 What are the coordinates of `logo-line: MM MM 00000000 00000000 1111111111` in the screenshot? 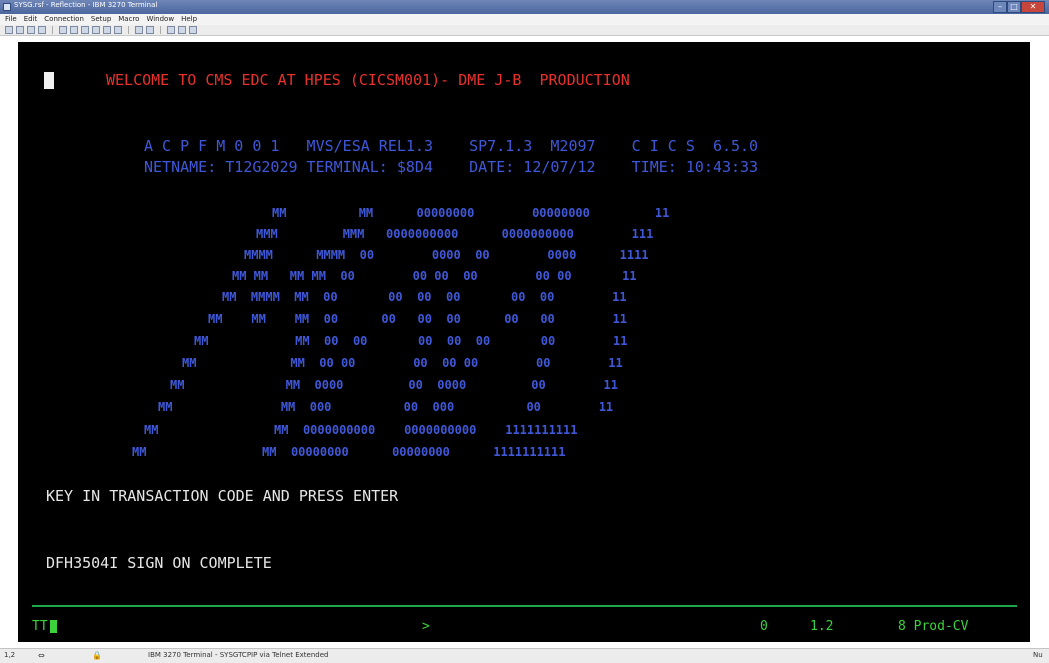 It's located at (349, 452).